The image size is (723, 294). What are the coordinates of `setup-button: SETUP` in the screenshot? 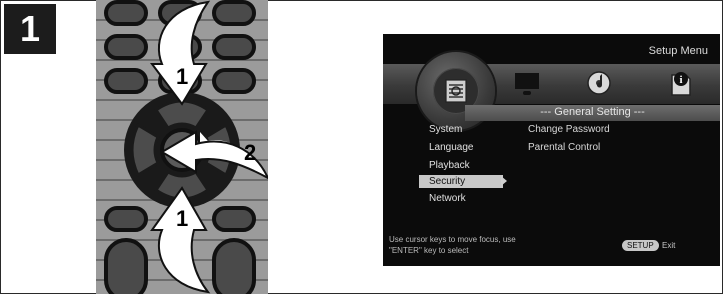 It's located at (640, 245).